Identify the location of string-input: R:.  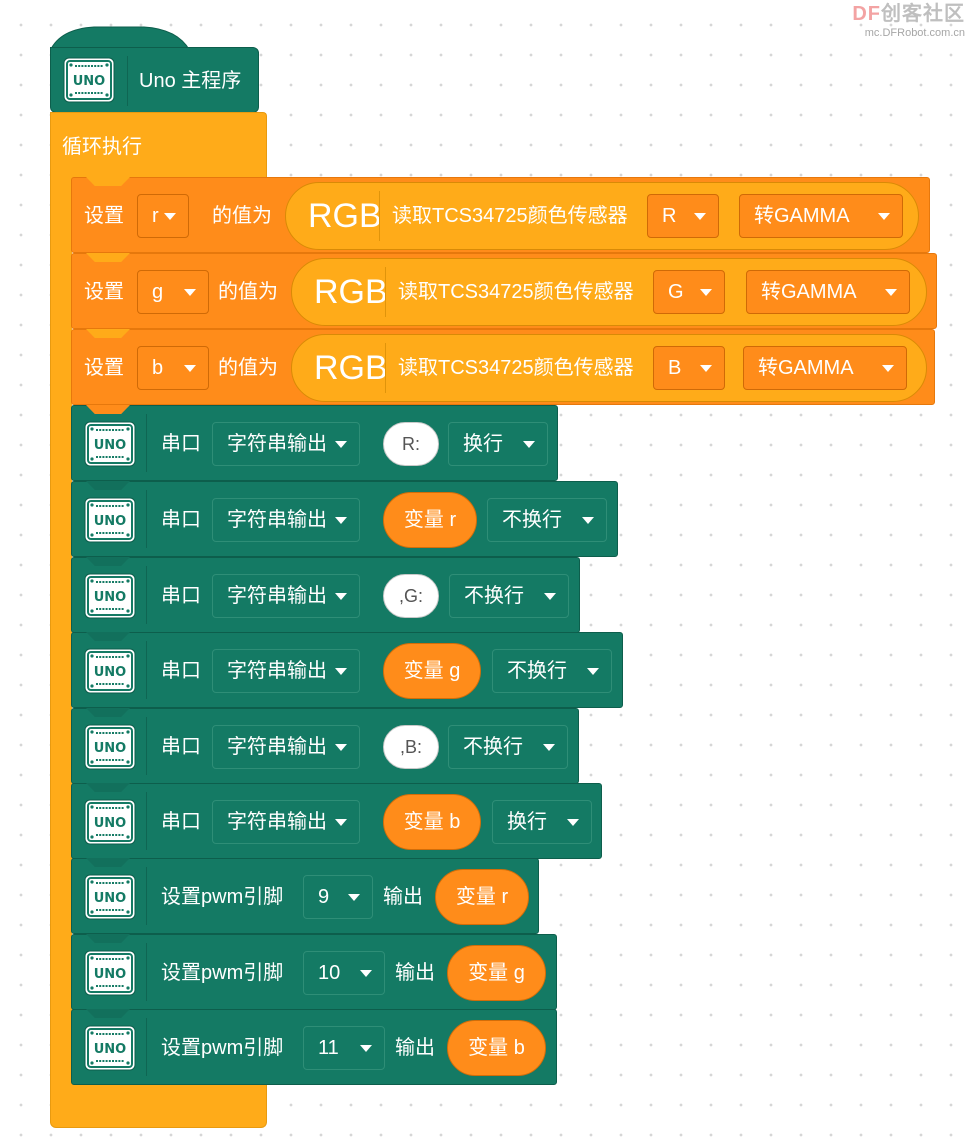
(411, 444).